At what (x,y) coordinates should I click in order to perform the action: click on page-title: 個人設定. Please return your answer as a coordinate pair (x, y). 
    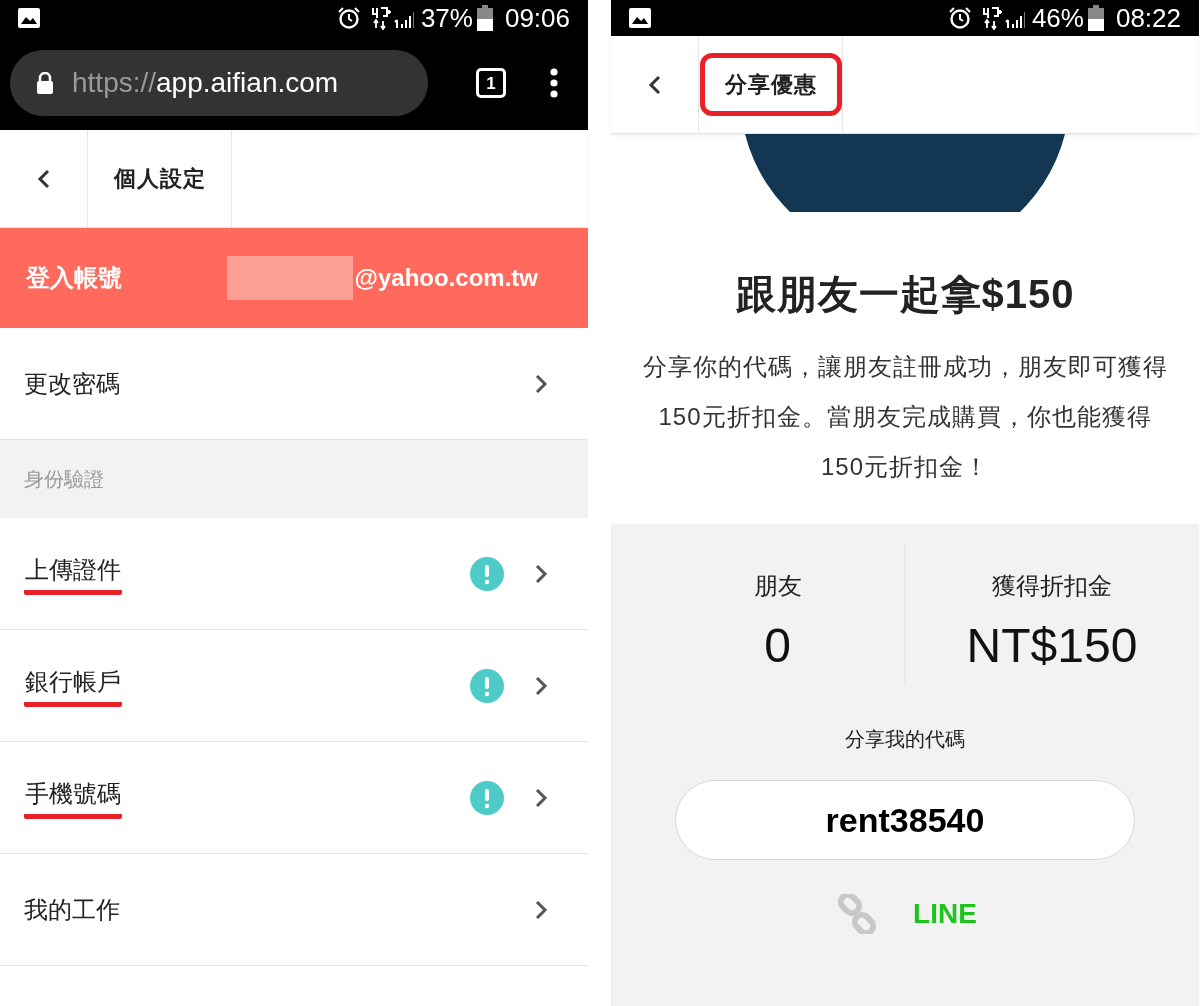
    Looking at the image, I should click on (159, 179).